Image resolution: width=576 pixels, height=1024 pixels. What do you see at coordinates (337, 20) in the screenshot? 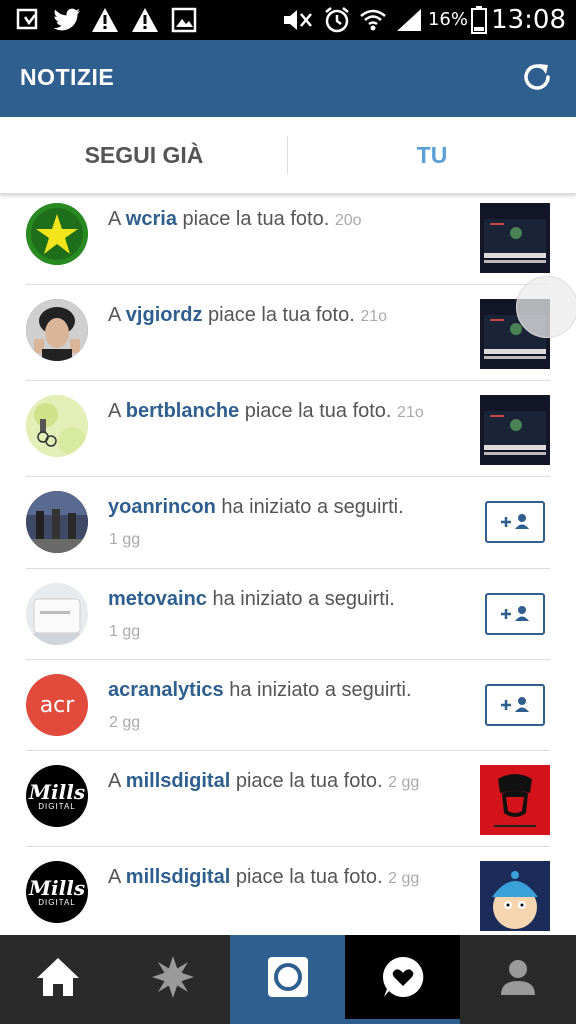
I see `alarm-icon` at bounding box center [337, 20].